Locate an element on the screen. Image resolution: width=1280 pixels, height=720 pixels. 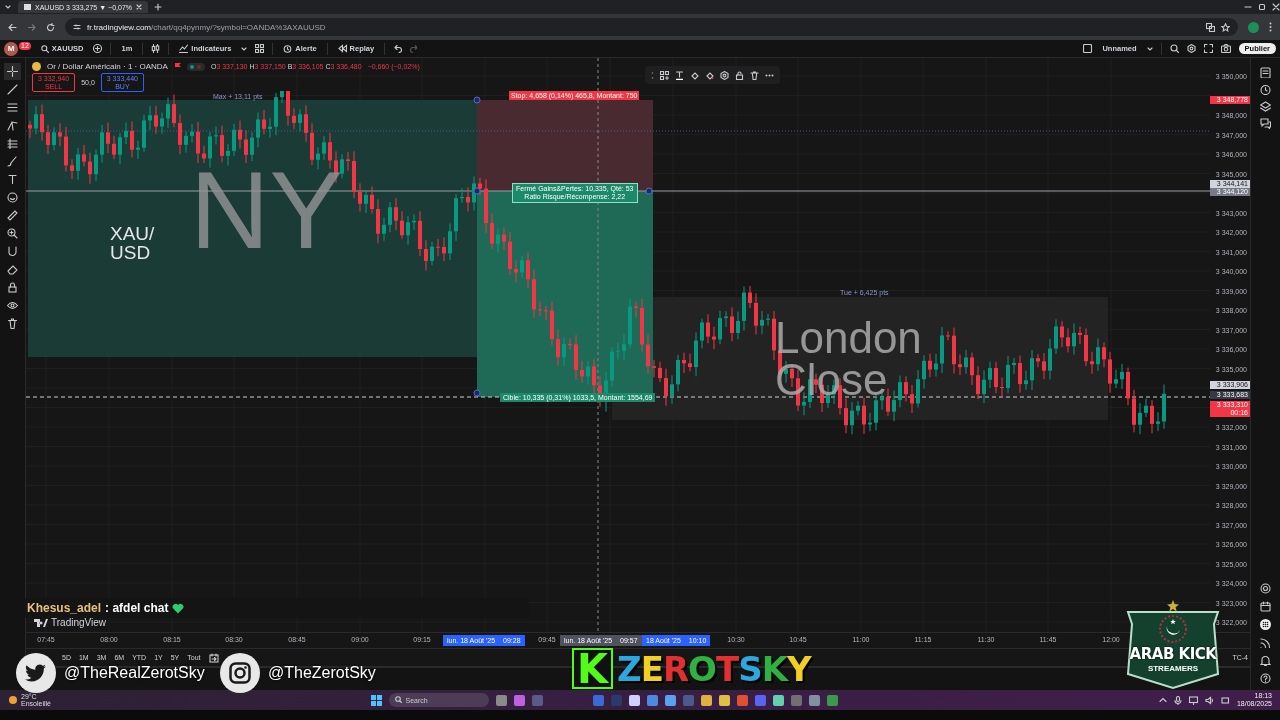
layers-icon is located at coordinates (1265, 106).